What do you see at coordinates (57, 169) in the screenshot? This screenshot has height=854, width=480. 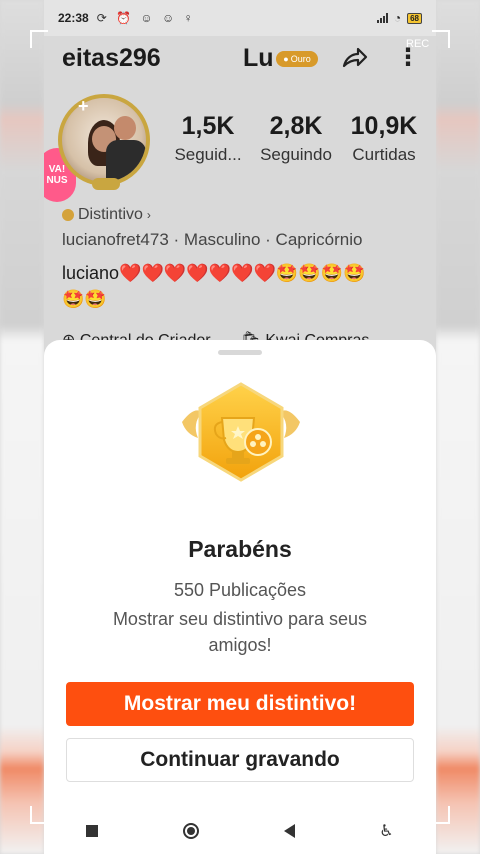 I see `promo-line-1: VA!` at bounding box center [57, 169].